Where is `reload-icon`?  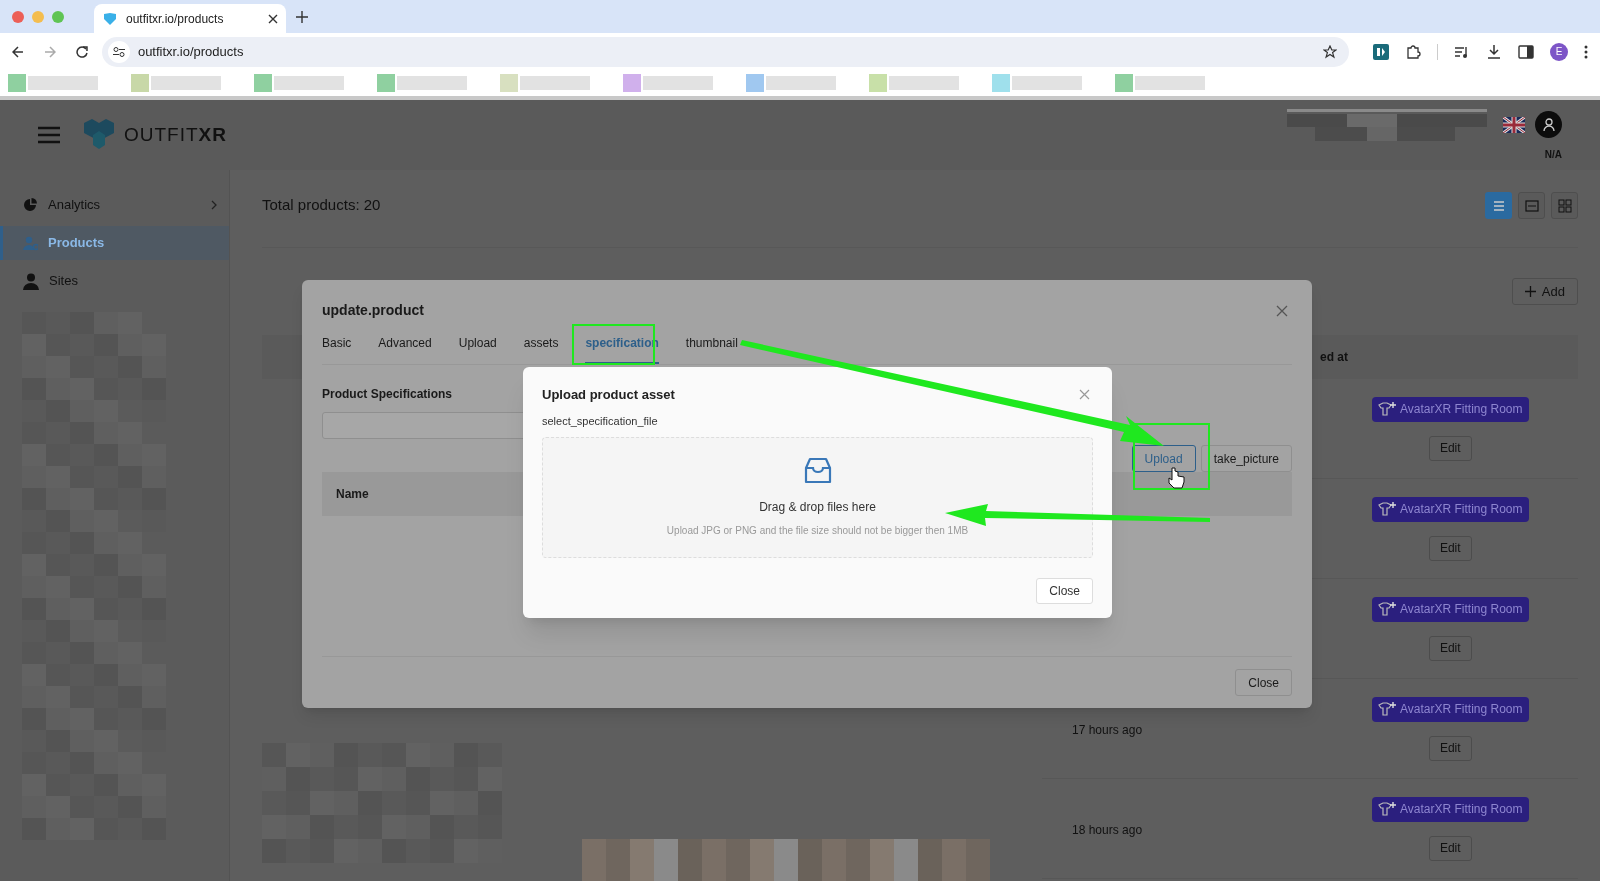 reload-icon is located at coordinates (81, 51).